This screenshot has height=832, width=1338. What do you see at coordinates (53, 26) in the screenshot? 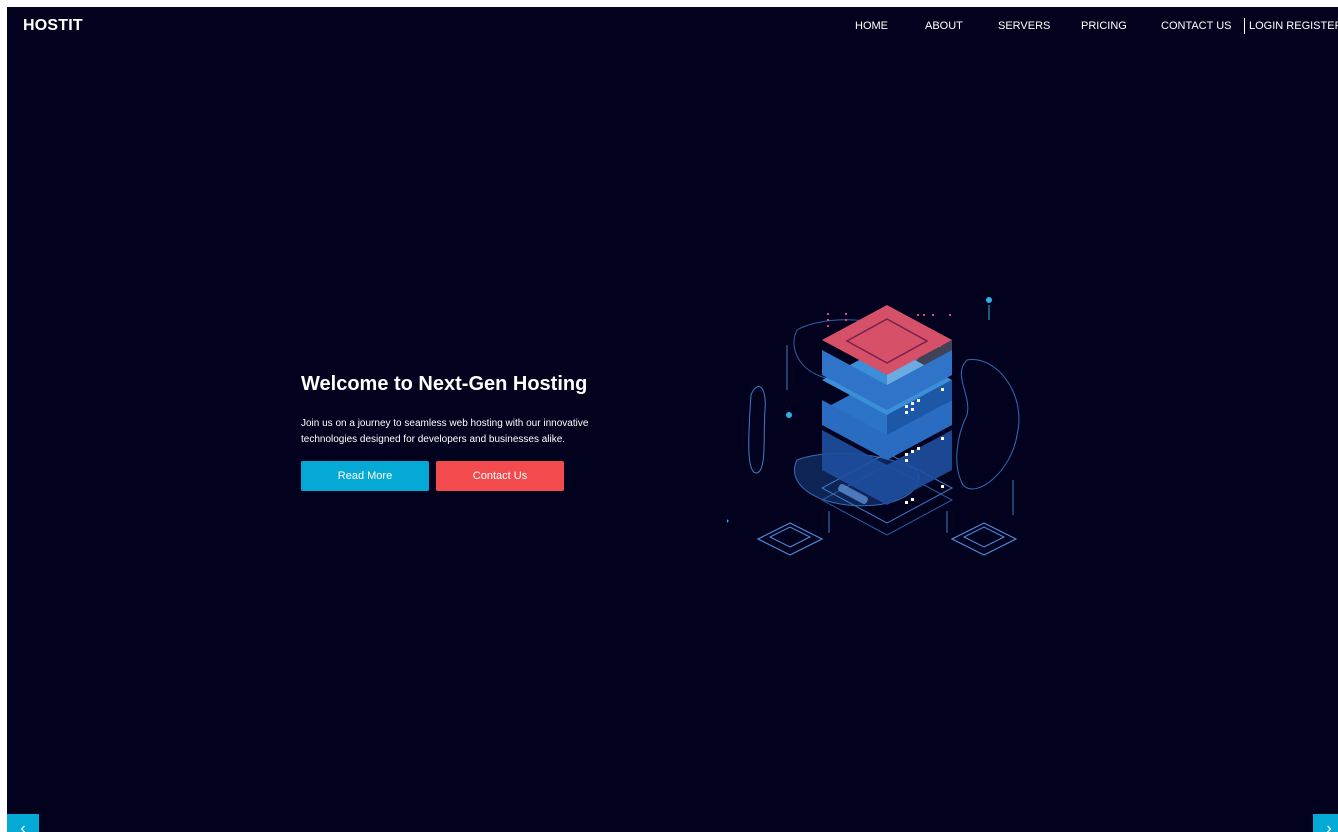
I see `brand-logo: HOSTIT` at bounding box center [53, 26].